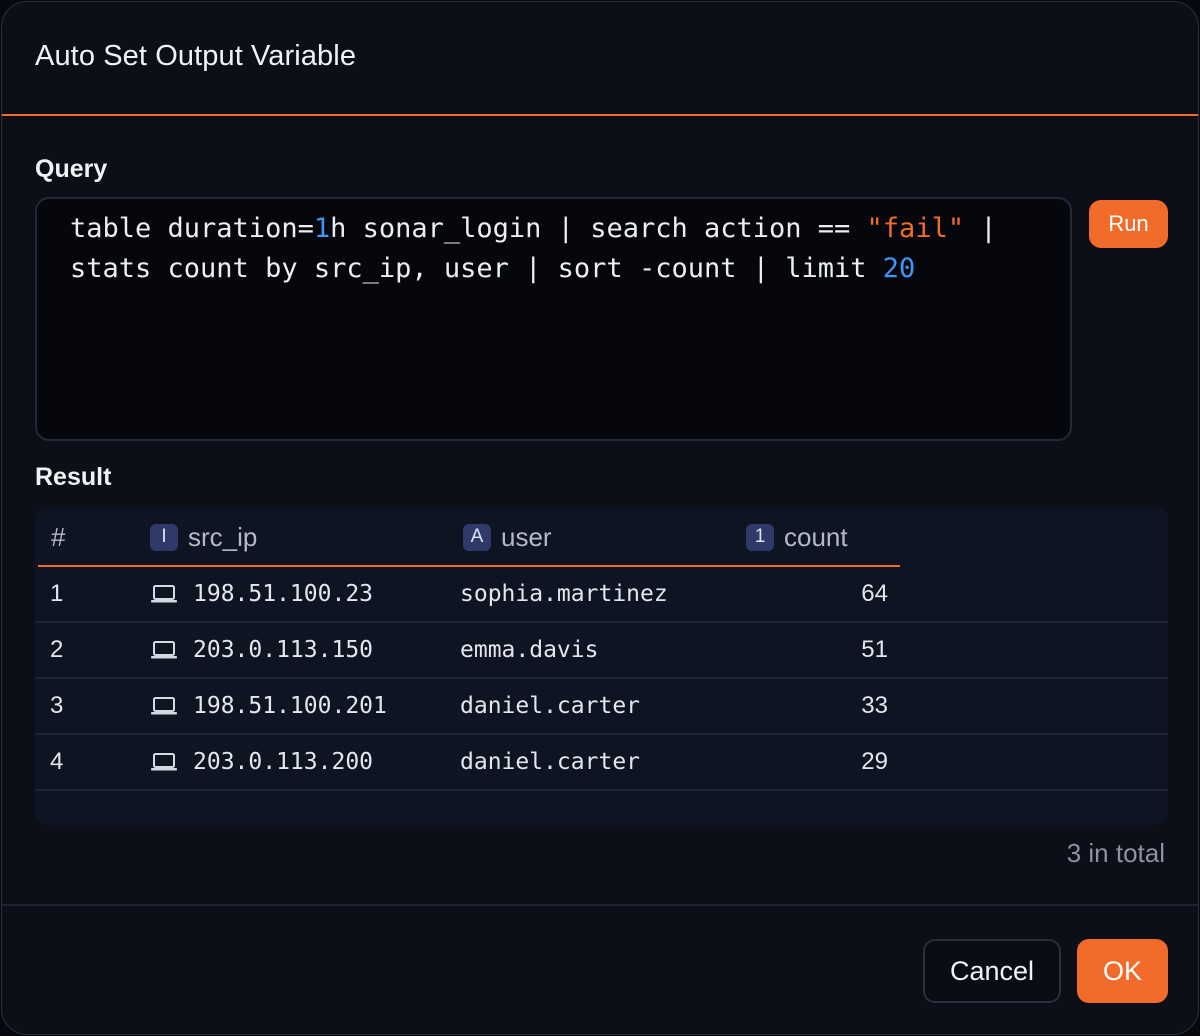  What do you see at coordinates (71, 169) in the screenshot?
I see `query-label: Query` at bounding box center [71, 169].